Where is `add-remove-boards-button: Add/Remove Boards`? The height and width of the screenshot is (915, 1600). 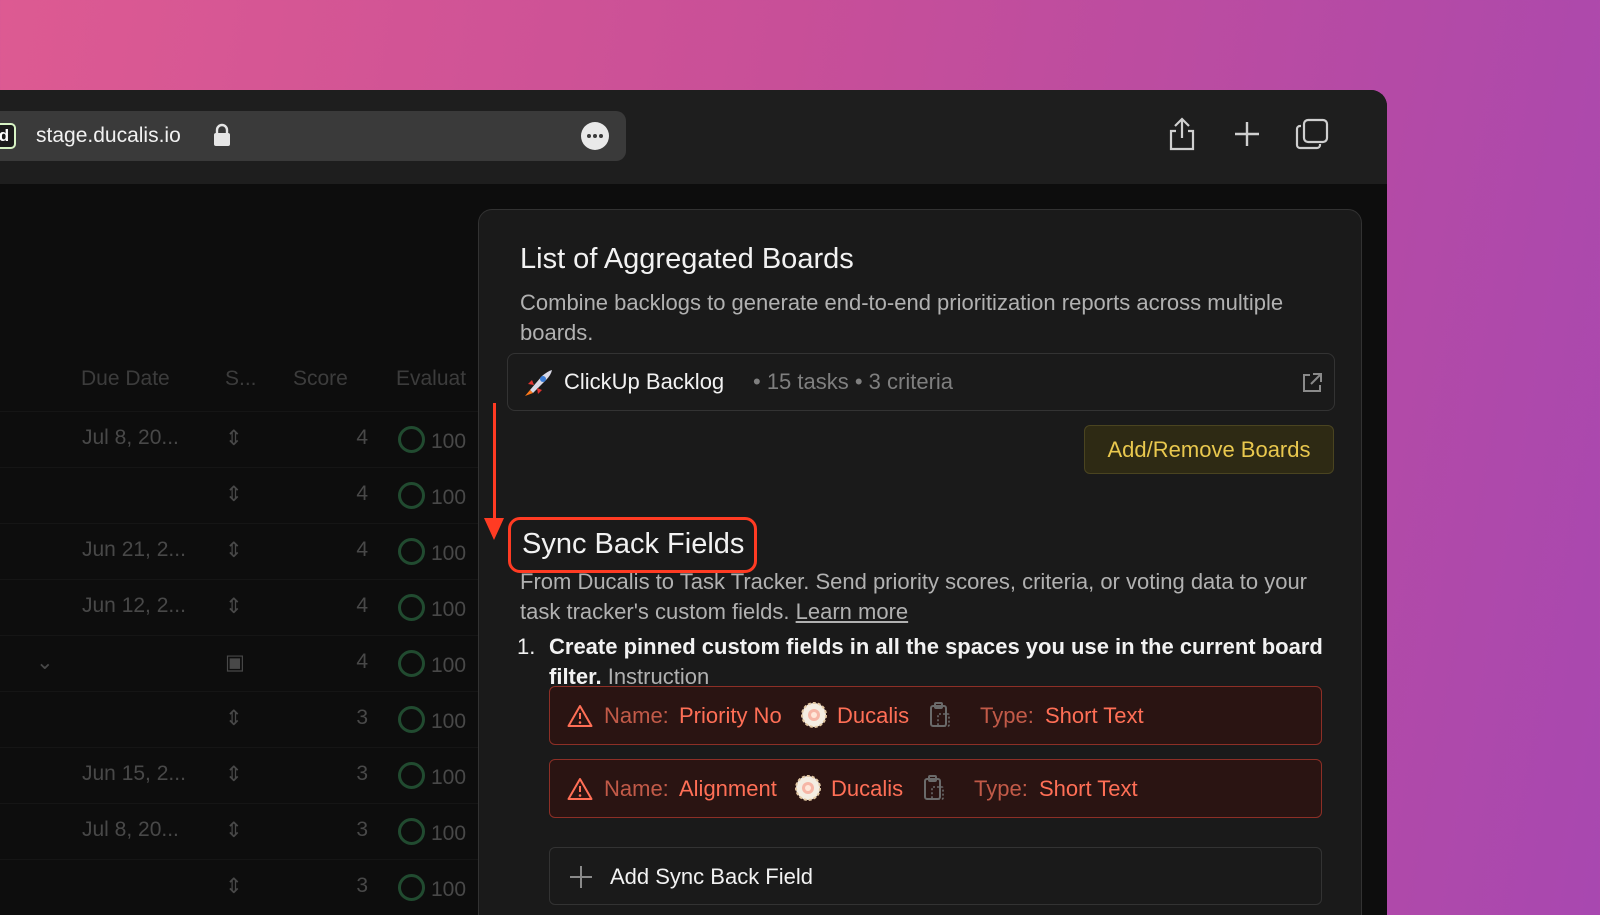 add-remove-boards-button: Add/Remove Boards is located at coordinates (1209, 449).